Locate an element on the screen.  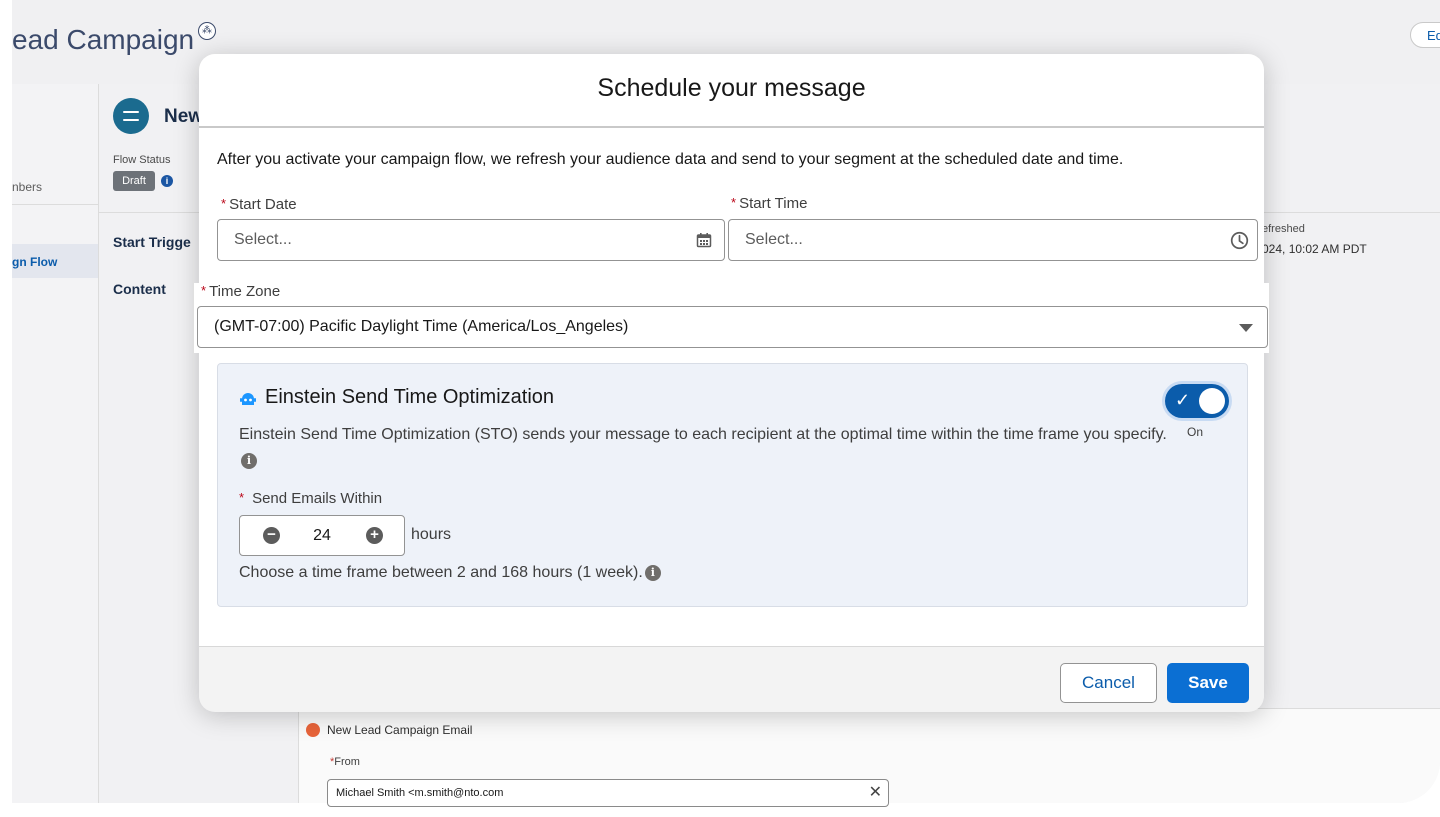
modal-footer: Cancel Save is located at coordinates (731, 679).